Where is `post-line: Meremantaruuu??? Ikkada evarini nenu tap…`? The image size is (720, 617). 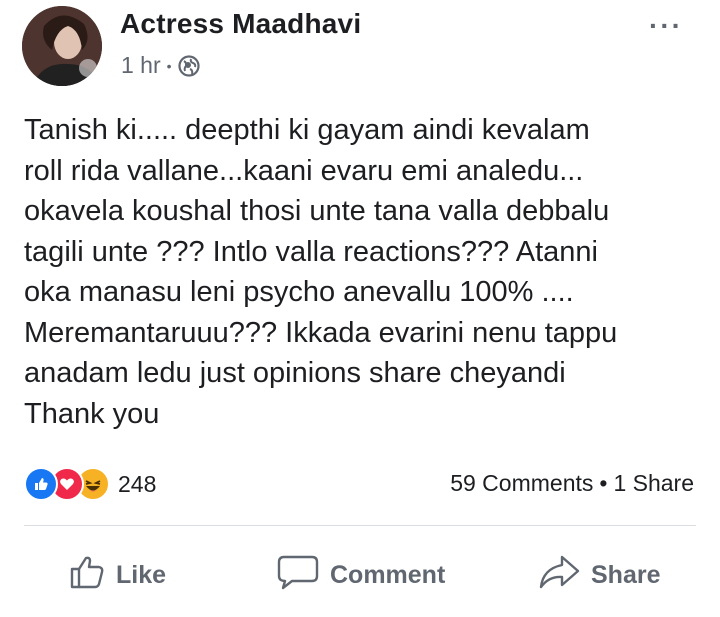 post-line: Meremantaruuu??? Ikkada evarini nenu tap… is located at coordinates (321, 332).